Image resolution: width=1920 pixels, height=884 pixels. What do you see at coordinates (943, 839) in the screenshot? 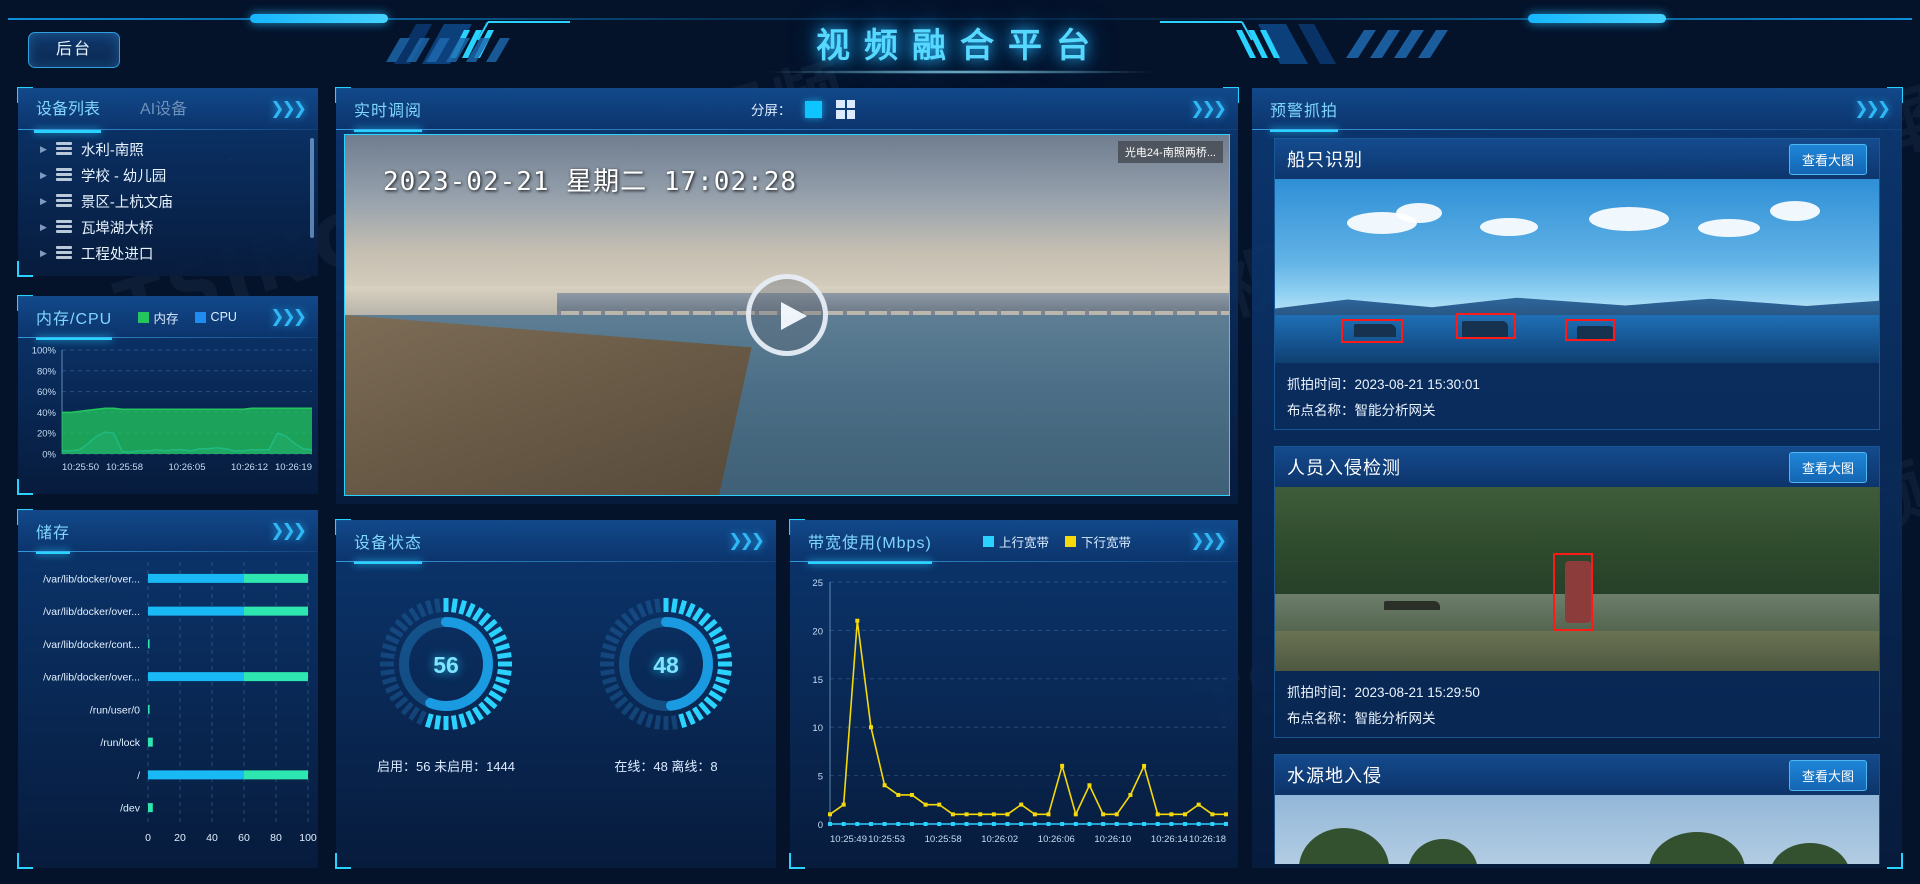
I see `svg-text: 10:25:58` at bounding box center [943, 839].